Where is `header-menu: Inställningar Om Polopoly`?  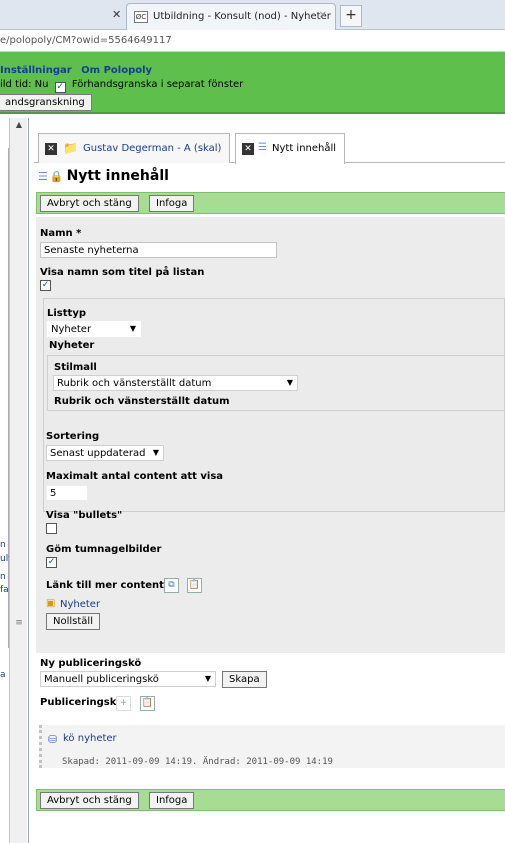 header-menu: Inställningar Om Polopoly is located at coordinates (79, 70).